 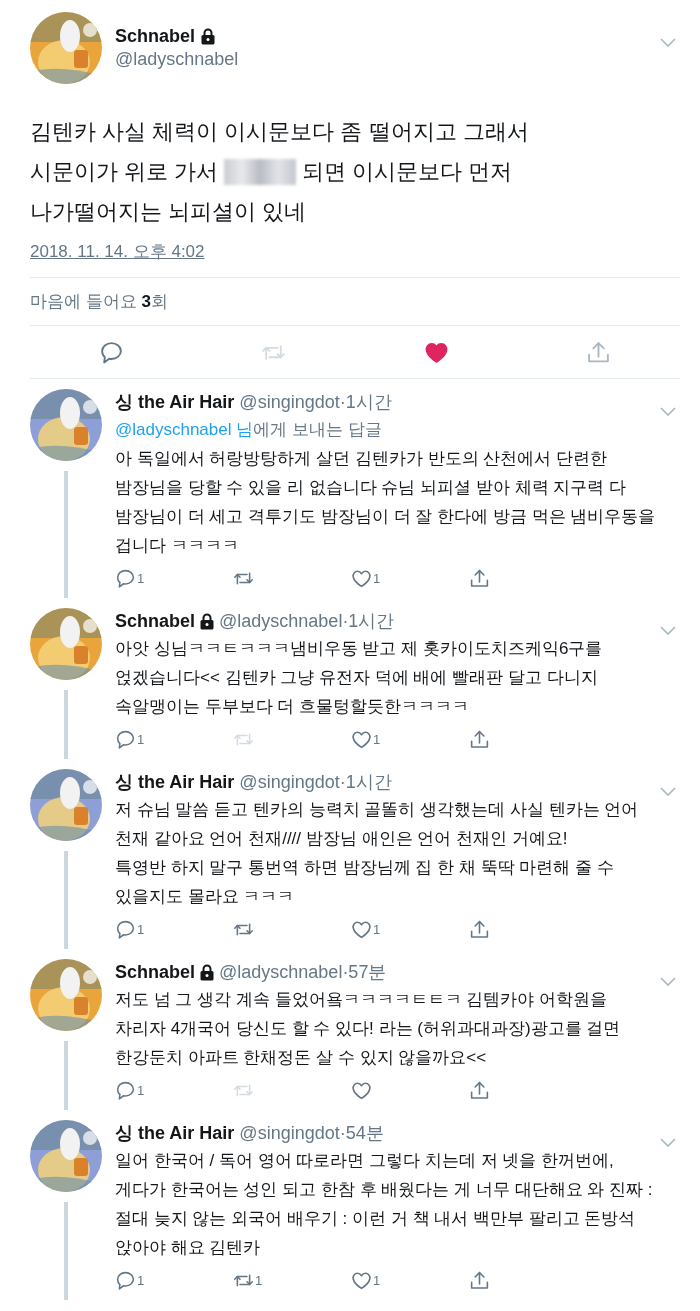 What do you see at coordinates (184, 429) in the screenshot?
I see `mention-link: @ladyschnabel 님` at bounding box center [184, 429].